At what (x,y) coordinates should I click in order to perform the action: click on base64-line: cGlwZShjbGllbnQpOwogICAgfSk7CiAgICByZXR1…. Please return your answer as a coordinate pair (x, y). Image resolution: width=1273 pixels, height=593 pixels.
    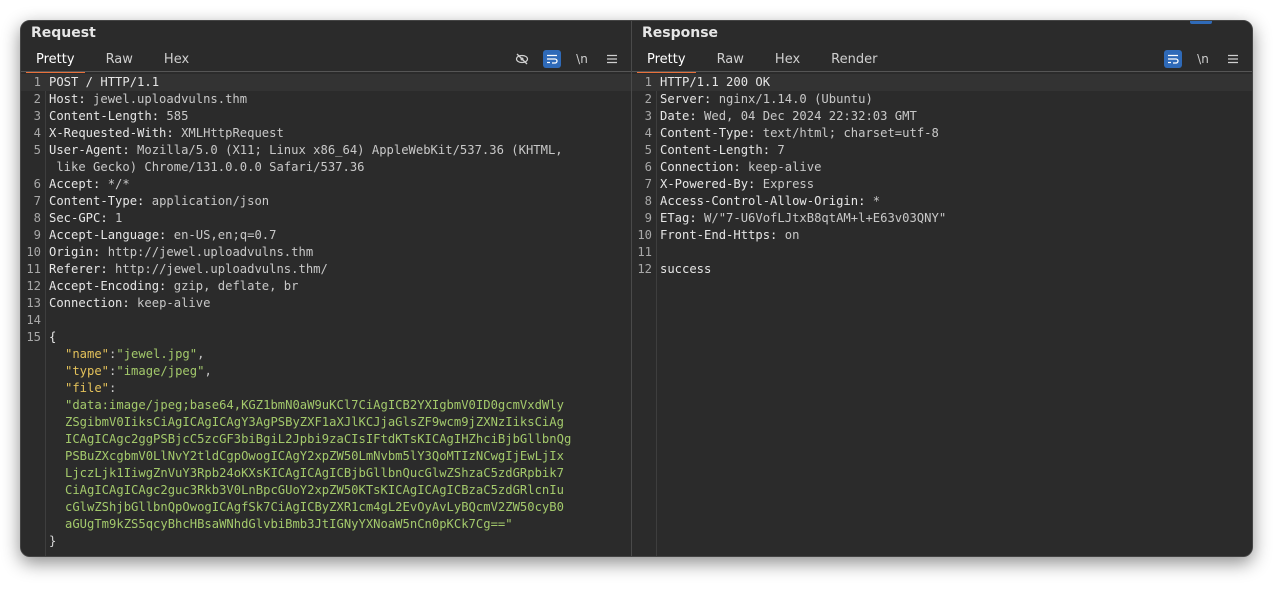
    Looking at the image, I should click on (326, 507).